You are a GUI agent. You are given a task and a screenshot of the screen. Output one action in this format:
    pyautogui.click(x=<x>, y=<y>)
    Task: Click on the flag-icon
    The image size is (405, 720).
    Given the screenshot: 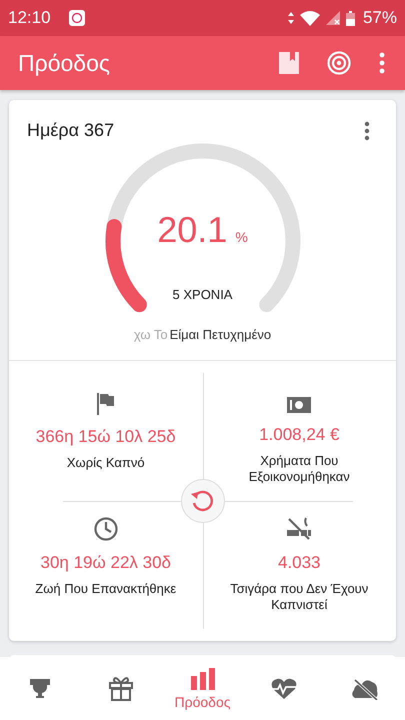 What is the action you would take?
    pyautogui.click(x=105, y=404)
    